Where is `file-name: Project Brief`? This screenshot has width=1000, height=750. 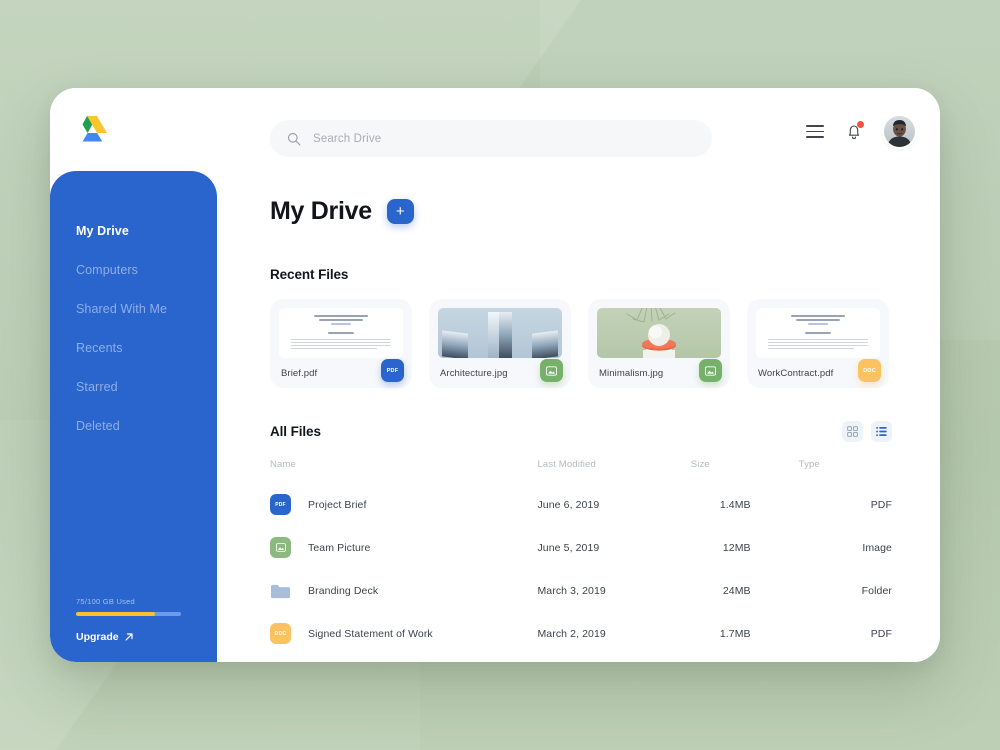
file-name: Project Brief is located at coordinates (337, 504).